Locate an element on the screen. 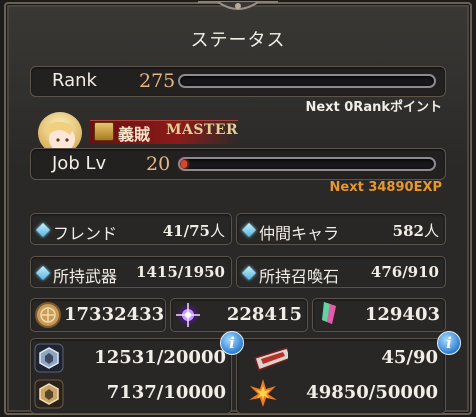  crystal-orb-icon is located at coordinates (188, 315).